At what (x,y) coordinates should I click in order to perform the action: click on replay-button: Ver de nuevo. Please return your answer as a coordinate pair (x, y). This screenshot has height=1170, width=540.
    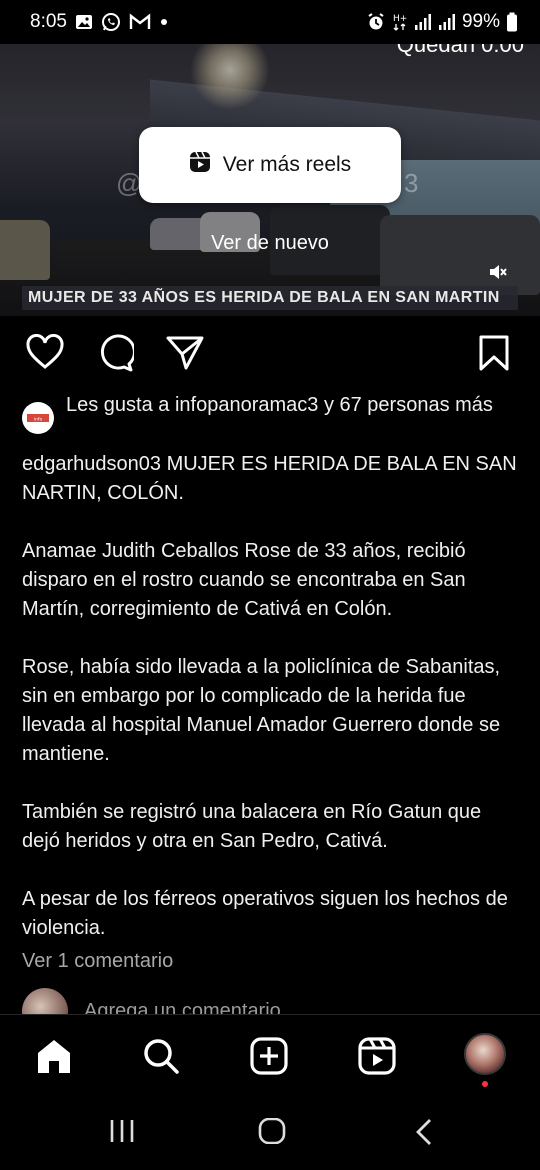
    Looking at the image, I should click on (270, 243).